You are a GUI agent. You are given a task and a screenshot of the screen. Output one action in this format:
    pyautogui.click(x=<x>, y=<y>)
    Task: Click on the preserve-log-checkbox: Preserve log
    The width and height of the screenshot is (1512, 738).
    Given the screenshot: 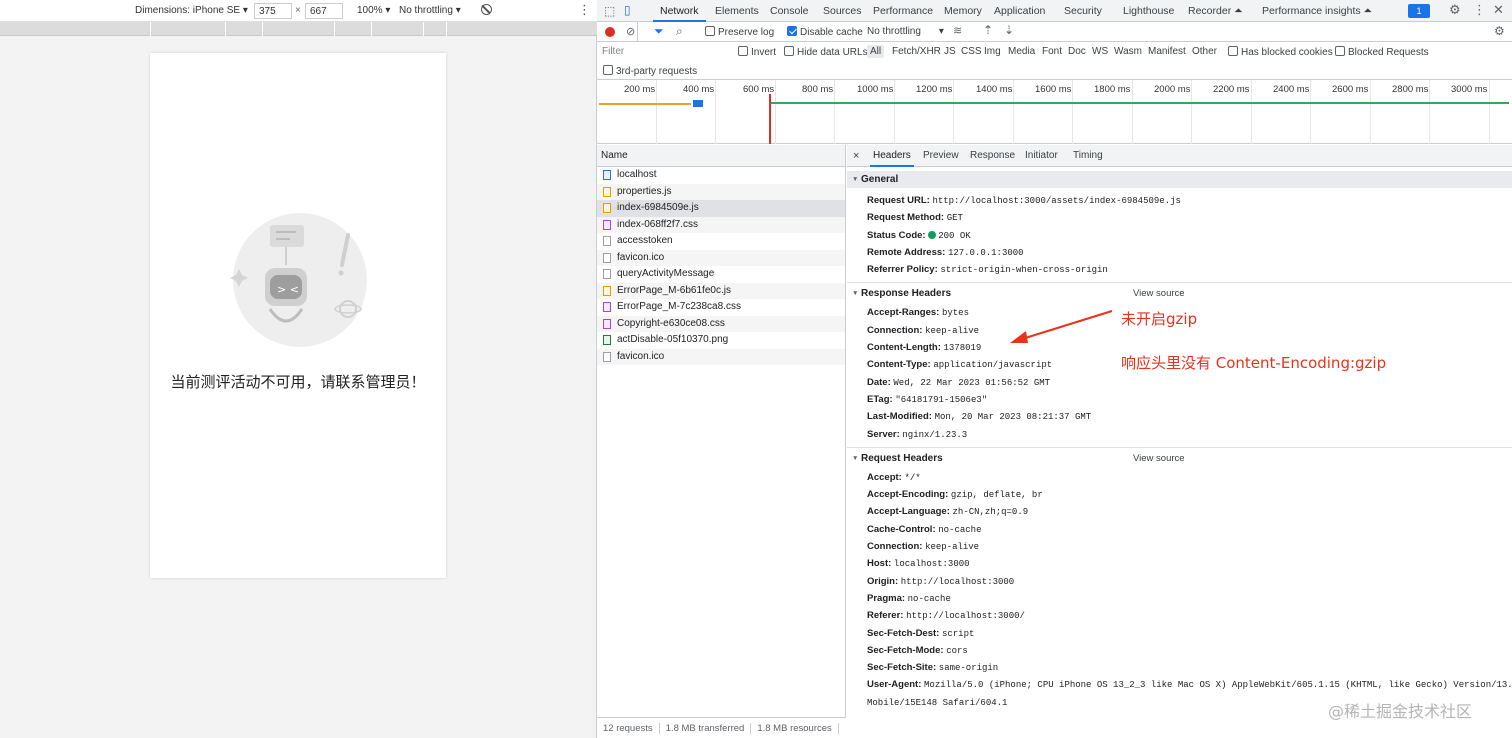 What is the action you would take?
    pyautogui.click(x=739, y=32)
    